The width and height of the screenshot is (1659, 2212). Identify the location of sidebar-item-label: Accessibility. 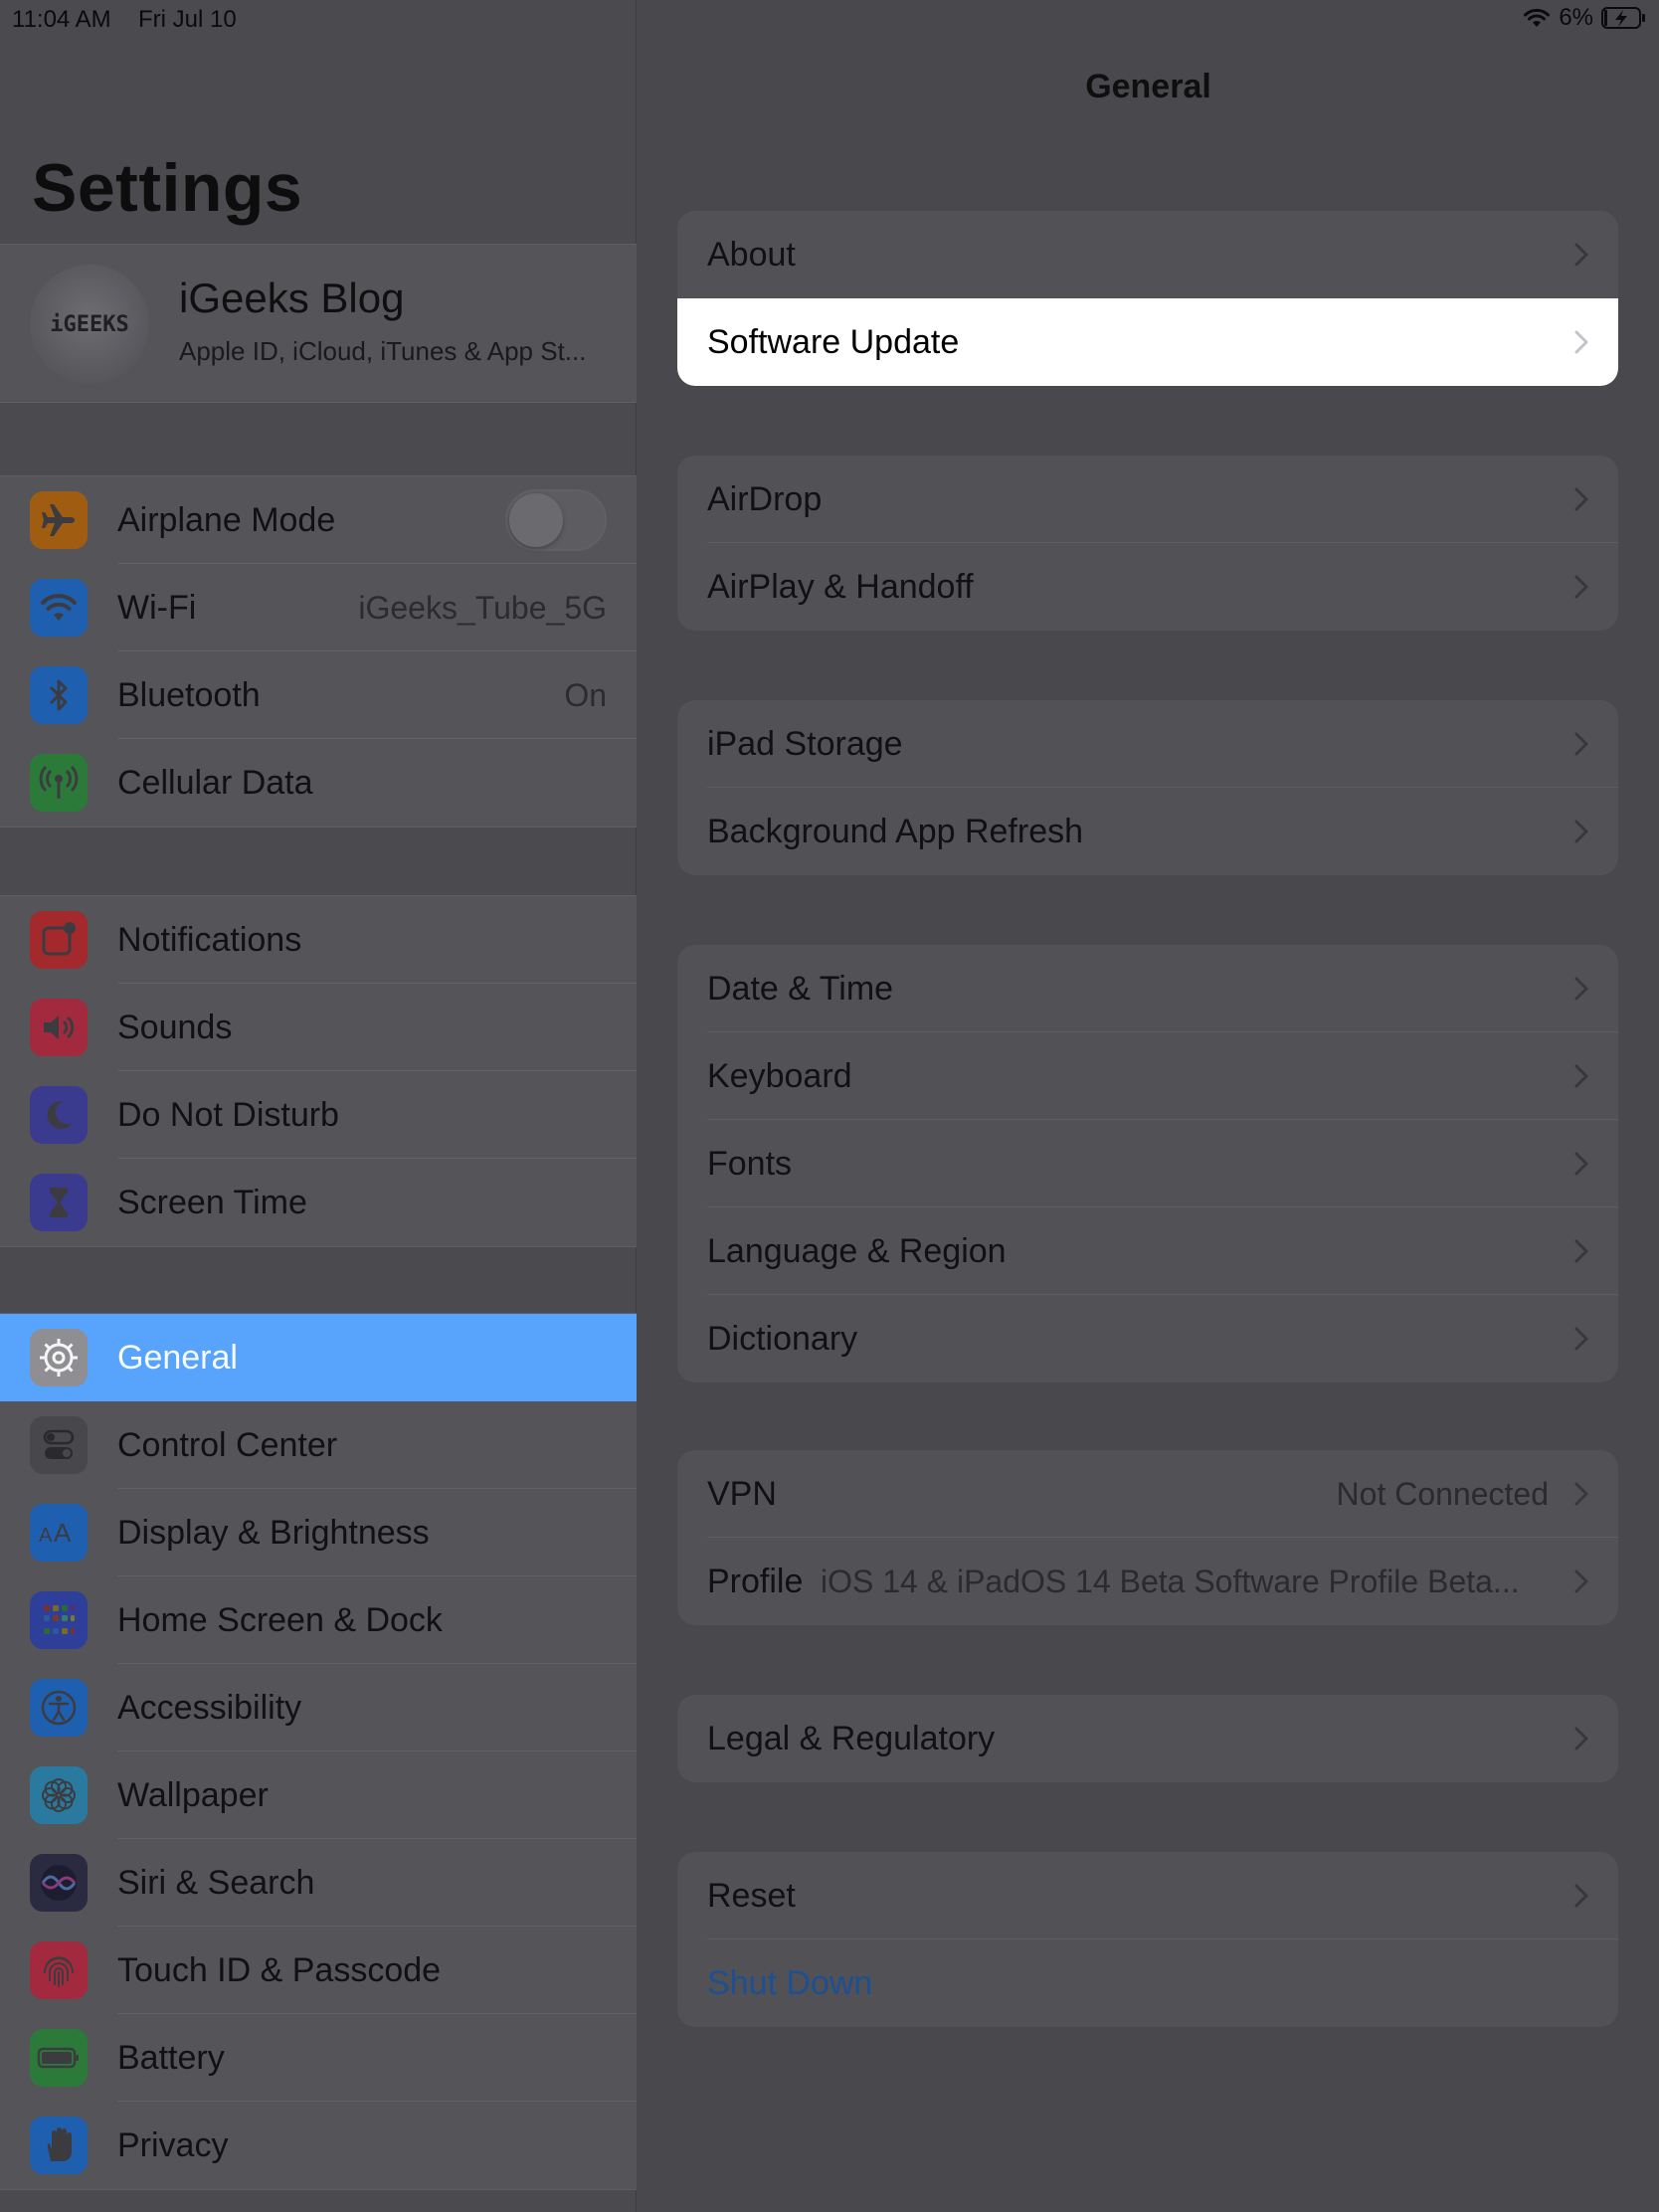
(209, 1708).